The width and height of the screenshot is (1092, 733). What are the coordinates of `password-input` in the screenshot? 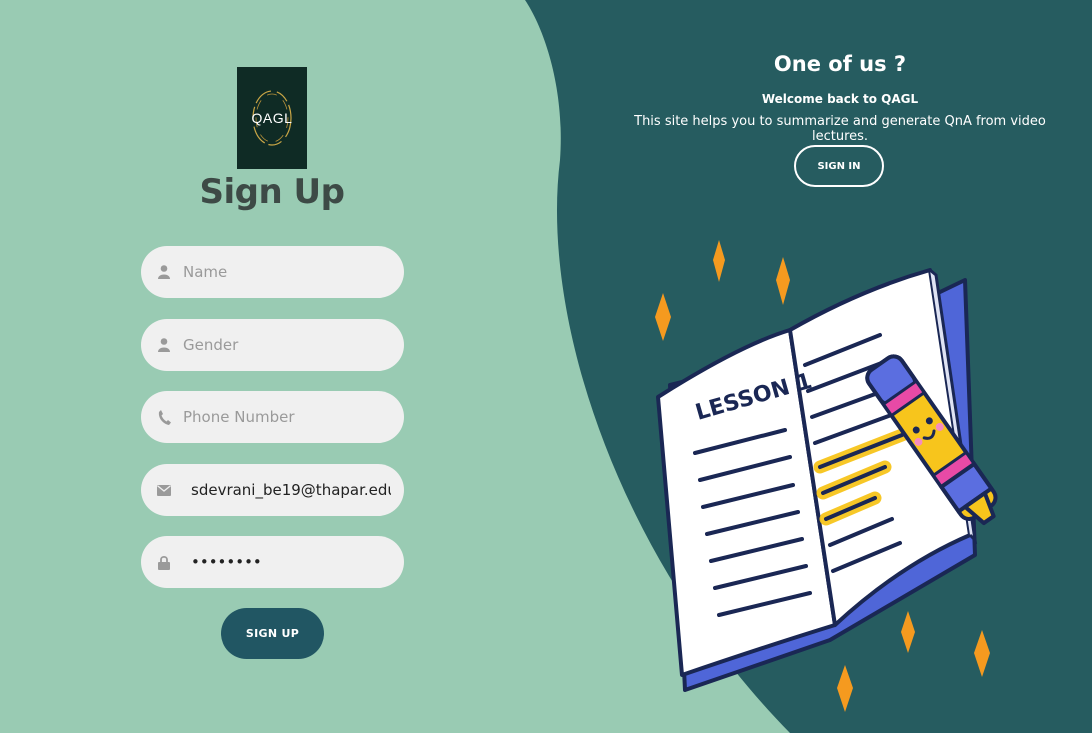 It's located at (291, 562).